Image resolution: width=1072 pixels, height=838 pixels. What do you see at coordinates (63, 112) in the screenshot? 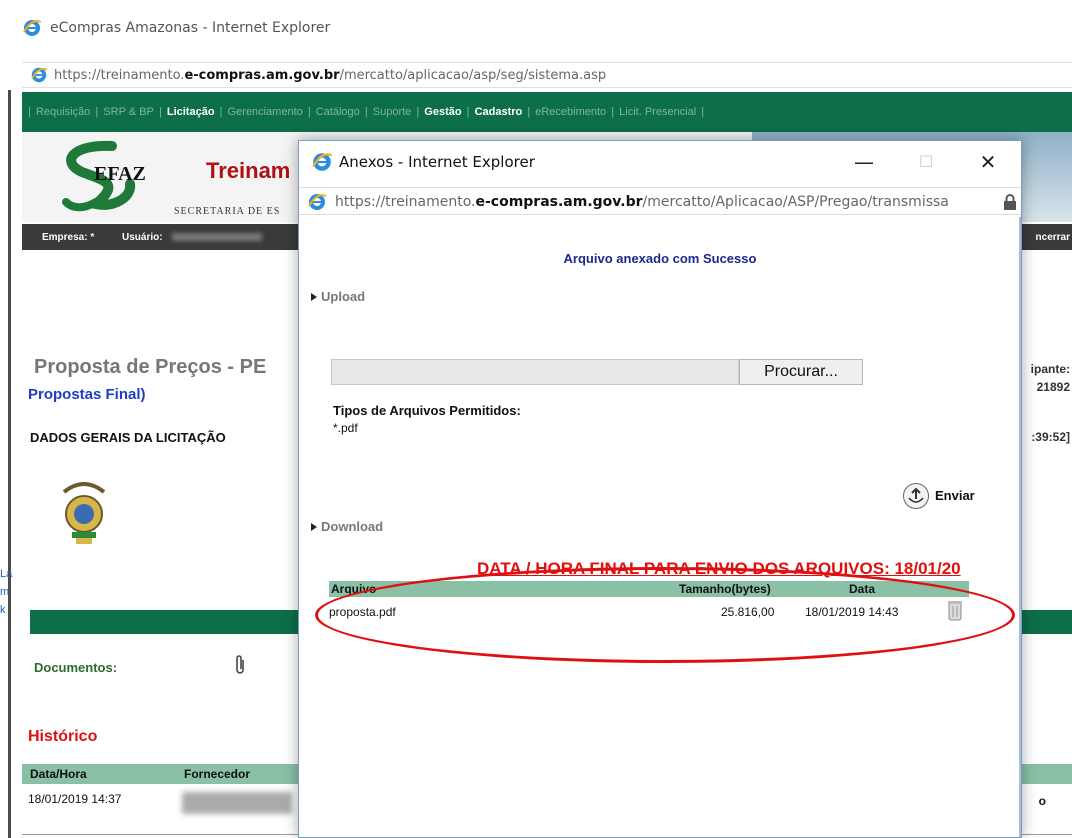
I see `nav-requisicao: Requisição` at bounding box center [63, 112].